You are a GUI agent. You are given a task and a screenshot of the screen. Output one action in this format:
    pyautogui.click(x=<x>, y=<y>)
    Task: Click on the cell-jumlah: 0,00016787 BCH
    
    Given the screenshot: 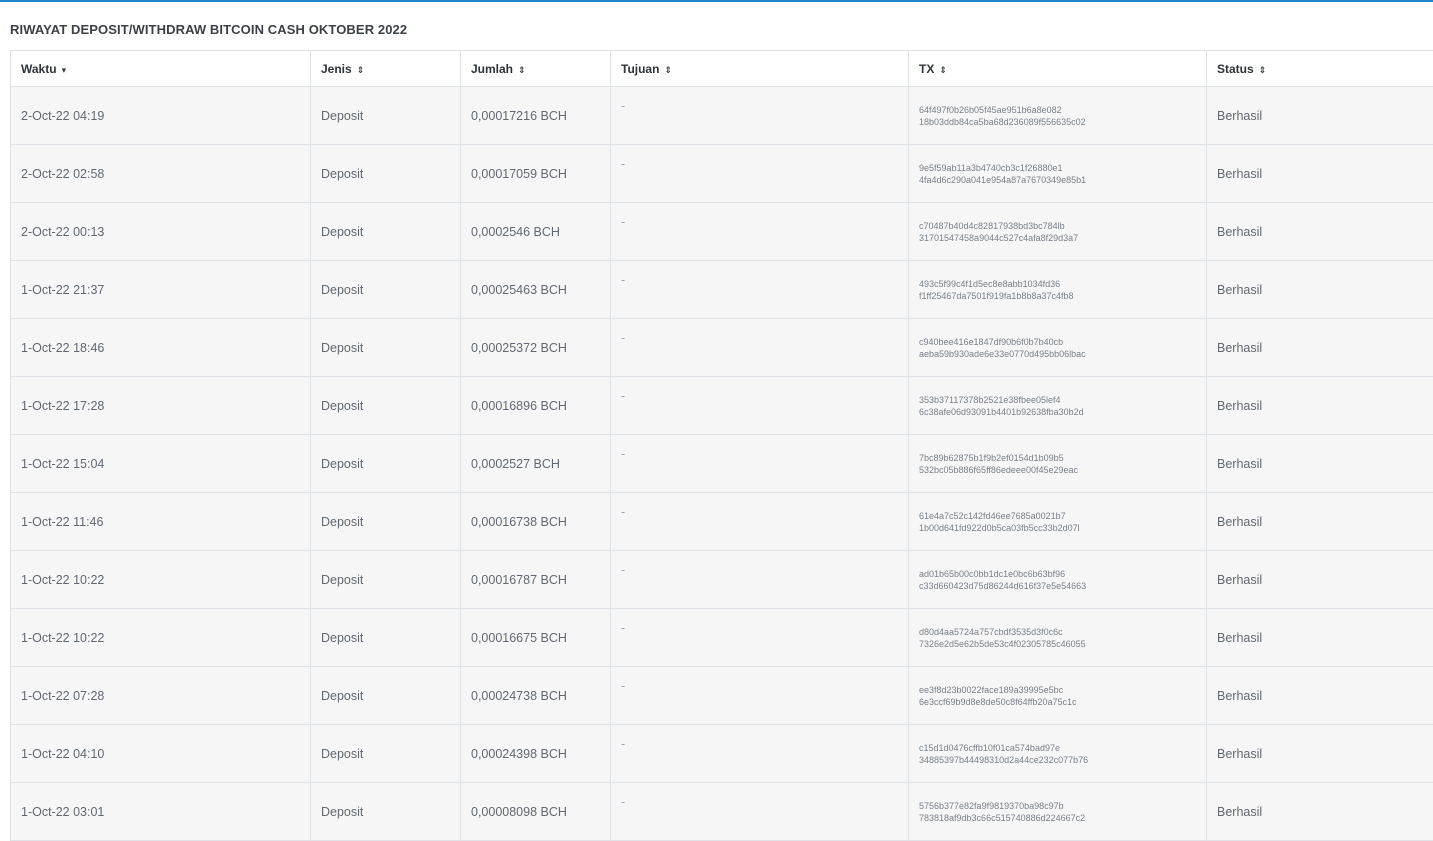 What is the action you would take?
    pyautogui.click(x=536, y=580)
    